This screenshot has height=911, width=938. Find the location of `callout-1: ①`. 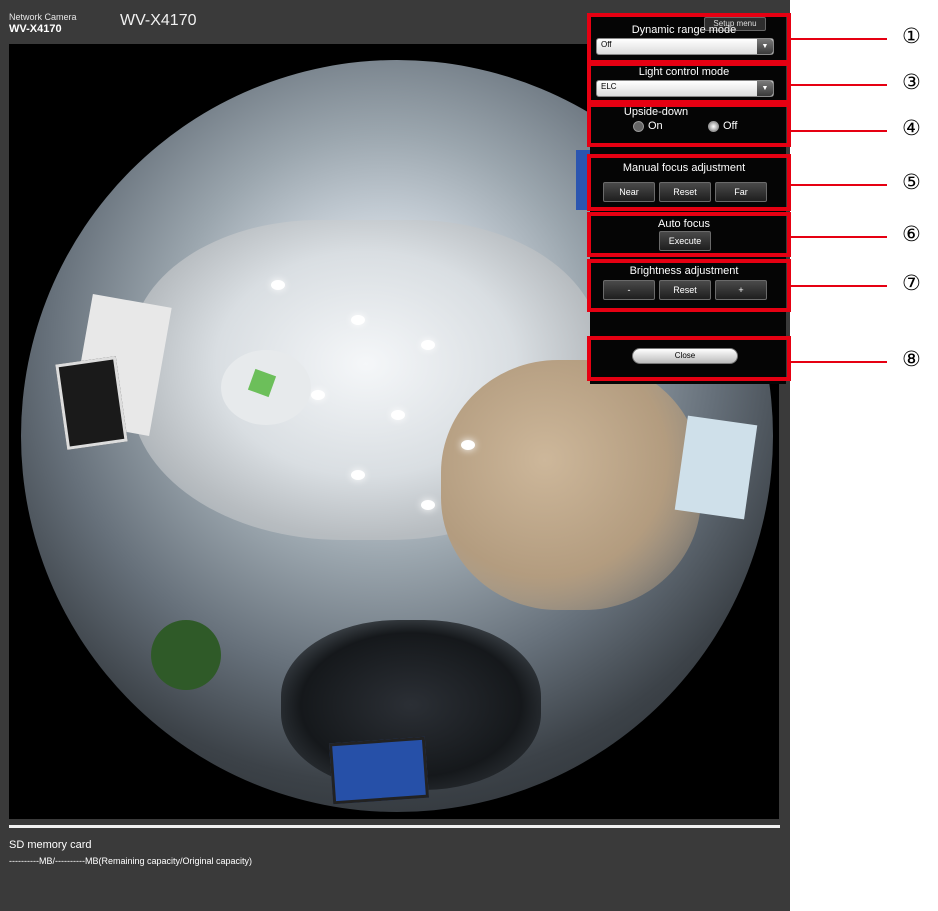

callout-1: ① is located at coordinates (911, 36).